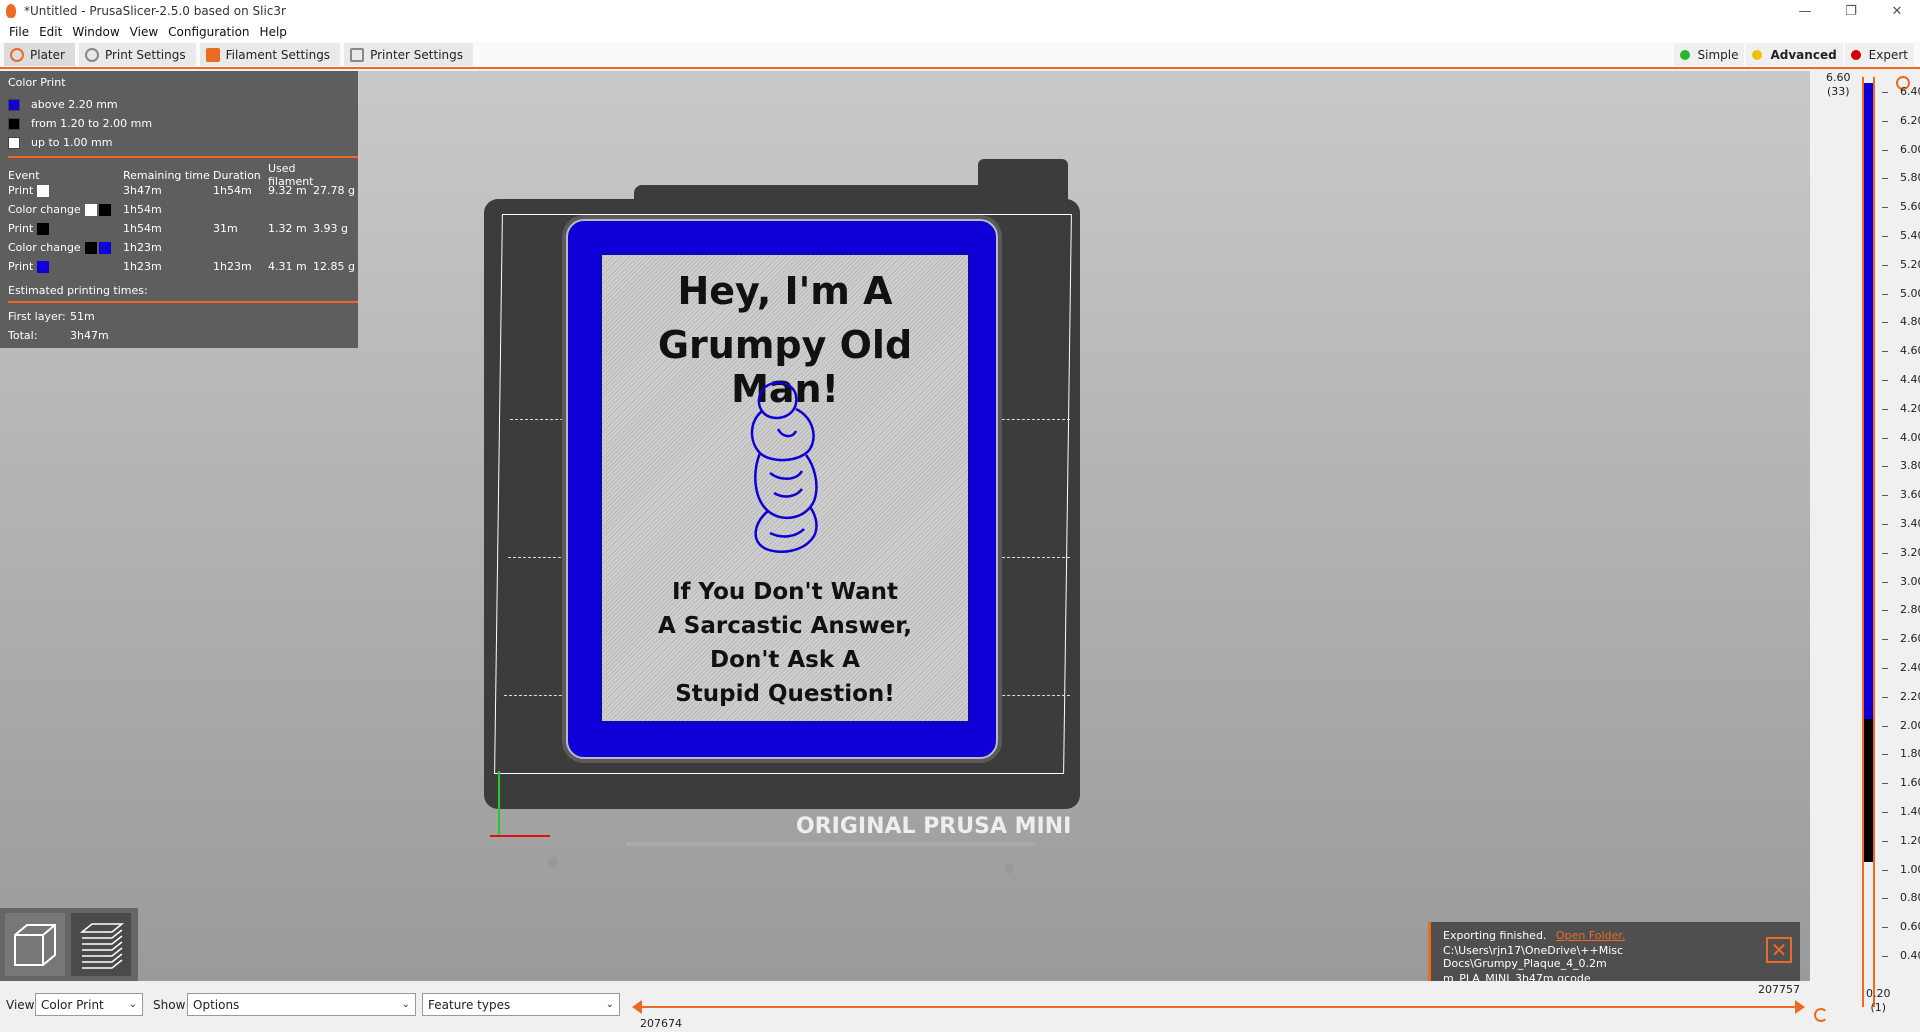 This screenshot has width=1920, height=1032. I want to click on slider-tick-label: 5.40, so click(1910, 235).